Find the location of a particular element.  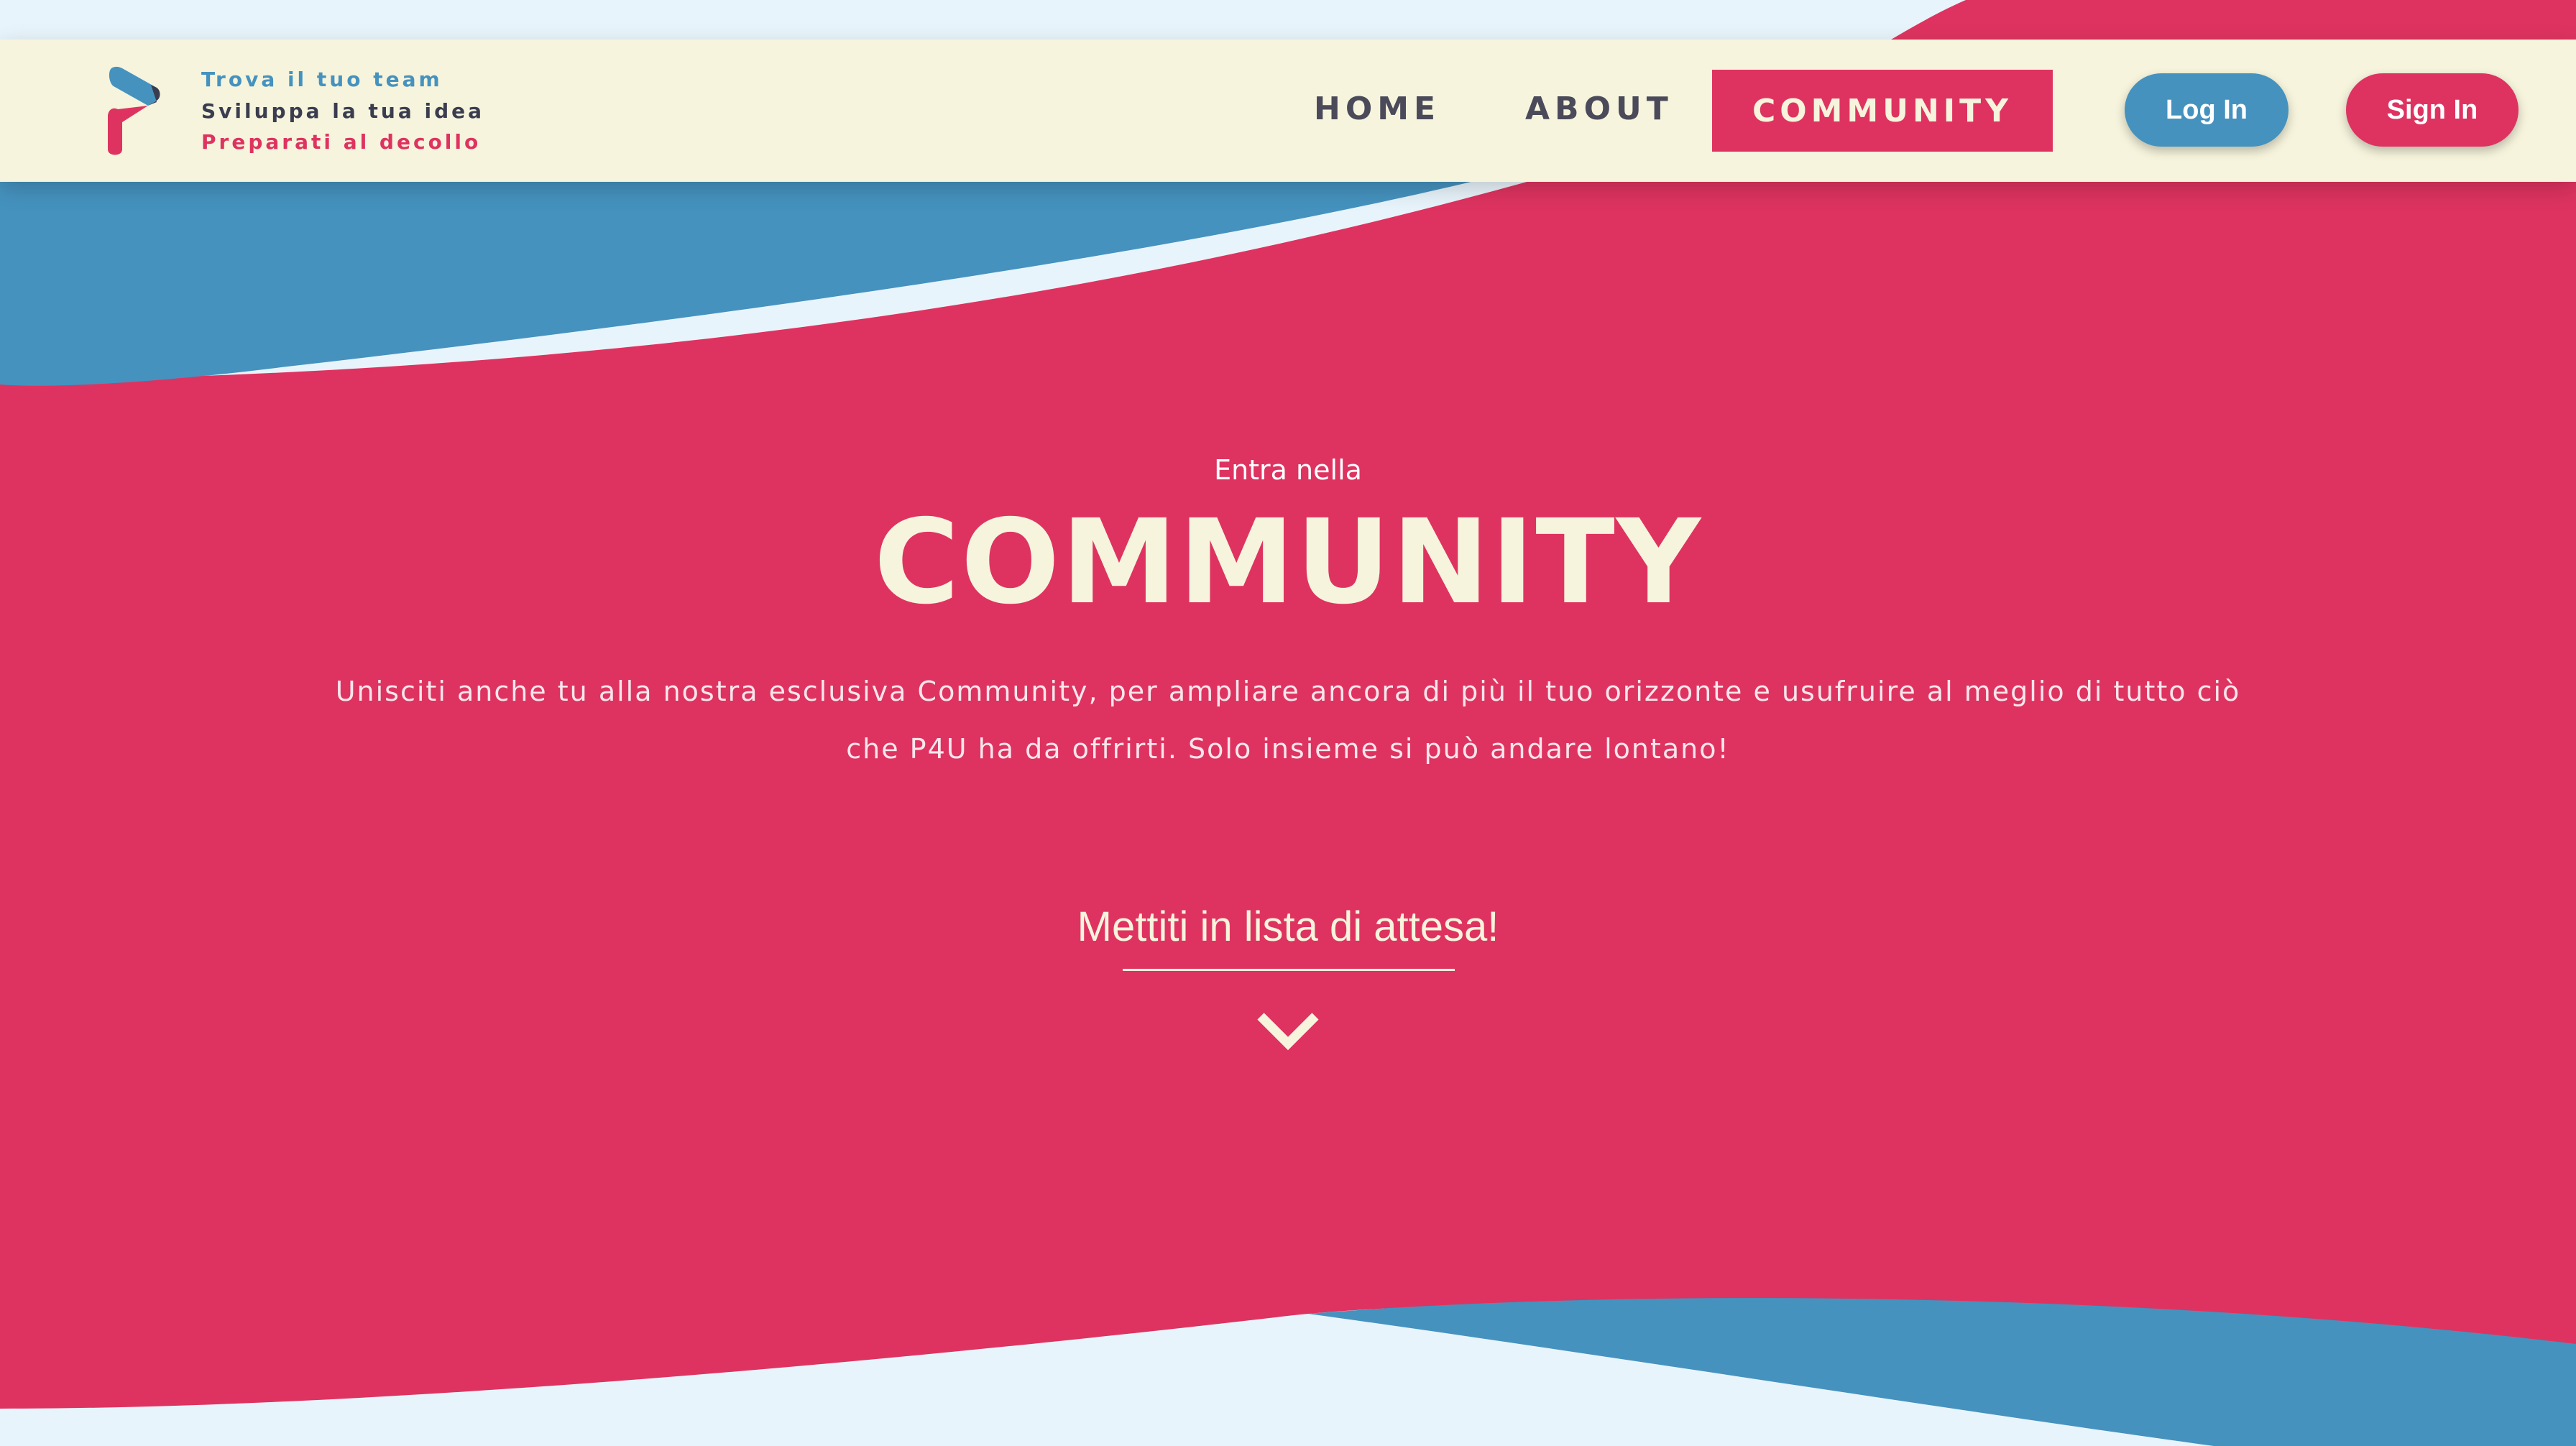

hero-pretitle: Entra nella is located at coordinates (1288, 470).